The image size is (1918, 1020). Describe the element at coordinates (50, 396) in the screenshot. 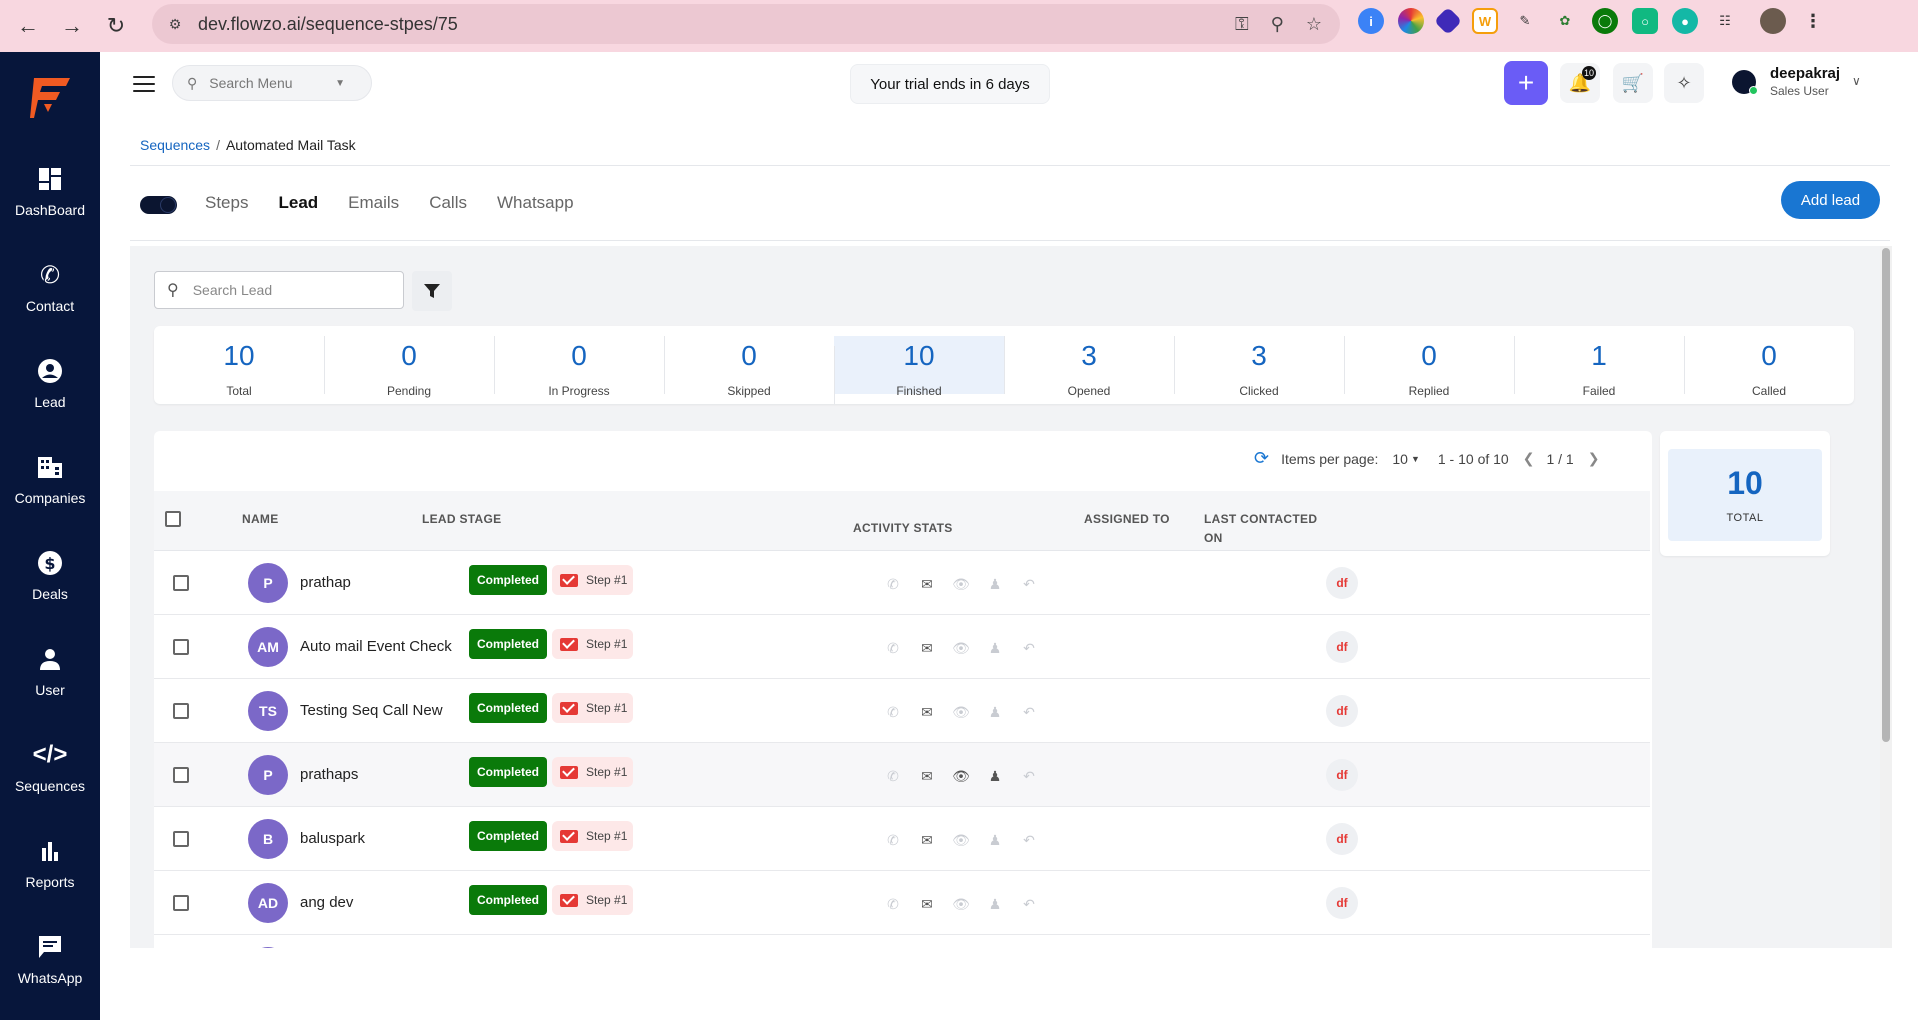

I see `sidebar-item-lead: Lead` at that location.